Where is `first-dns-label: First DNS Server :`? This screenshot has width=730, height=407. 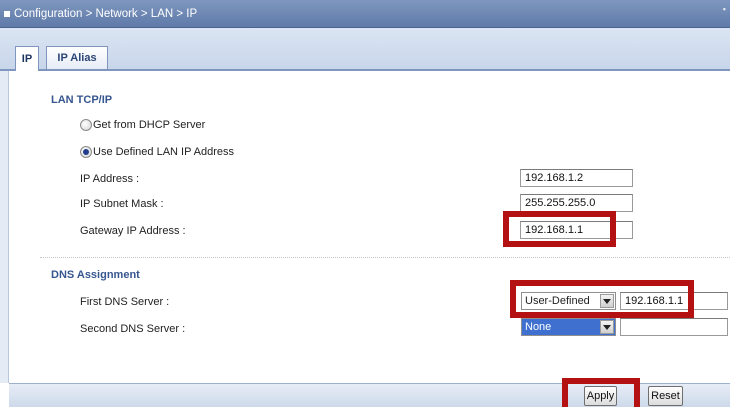 first-dns-label: First DNS Server : is located at coordinates (125, 302).